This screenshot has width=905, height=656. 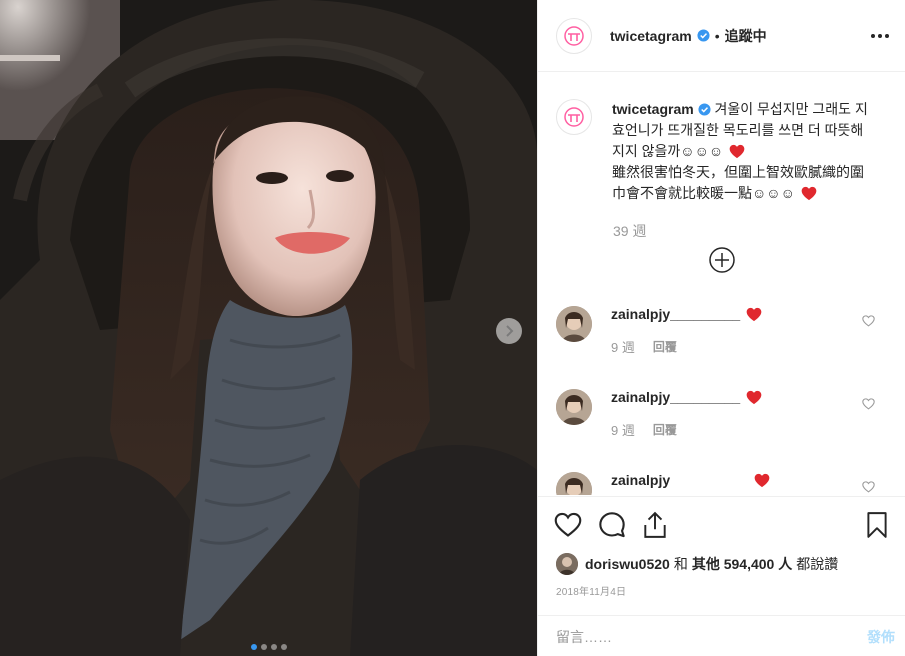 What do you see at coordinates (881, 637) in the screenshot?
I see `post-comment-button: 發佈` at bounding box center [881, 637].